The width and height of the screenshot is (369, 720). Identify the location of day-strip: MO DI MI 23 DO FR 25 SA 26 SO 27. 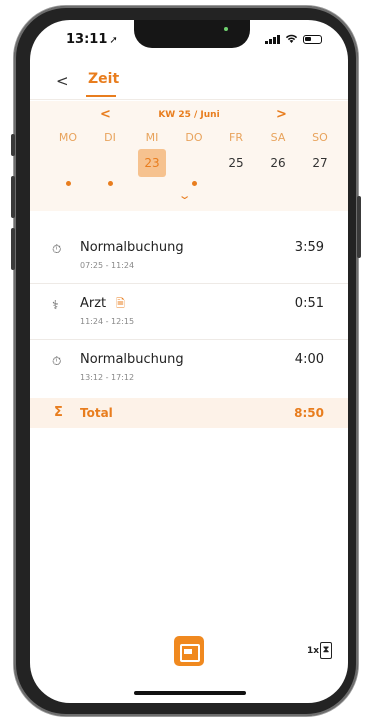
(194, 158).